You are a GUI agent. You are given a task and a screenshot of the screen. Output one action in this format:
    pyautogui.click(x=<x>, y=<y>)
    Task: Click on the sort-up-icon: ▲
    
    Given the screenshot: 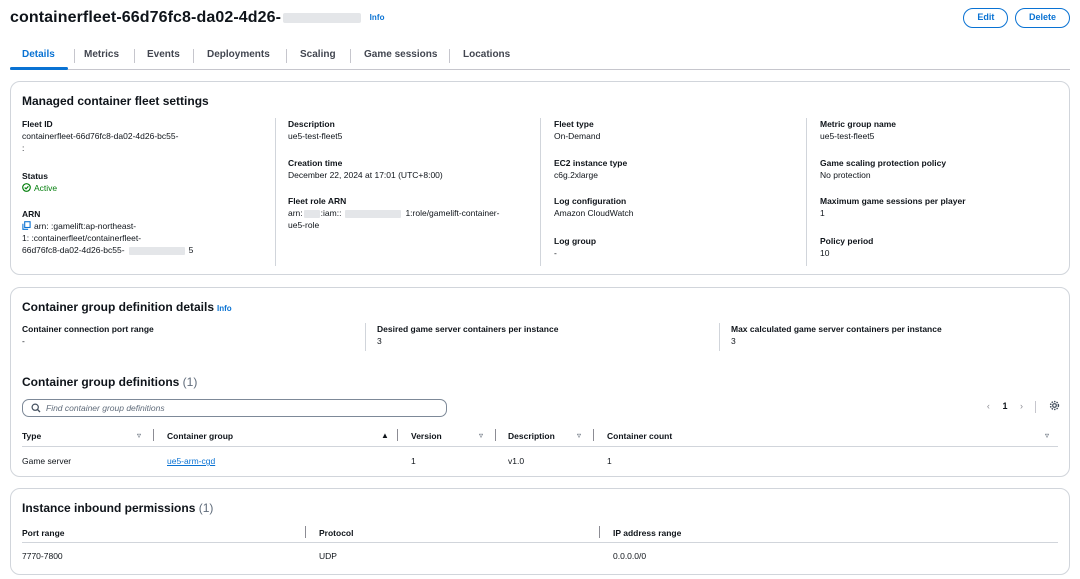 What is the action you would take?
    pyautogui.click(x=385, y=435)
    